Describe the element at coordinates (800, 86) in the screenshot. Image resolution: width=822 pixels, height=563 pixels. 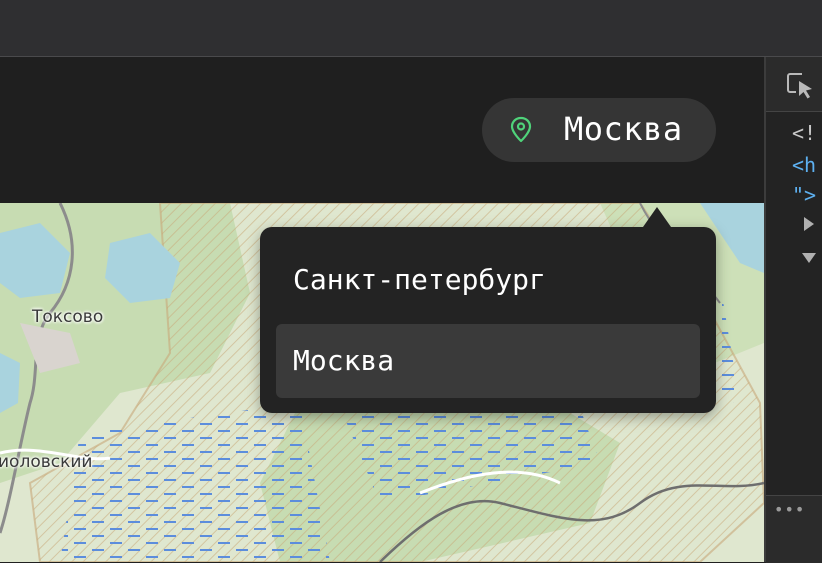
I see `inspect-element-icon` at that location.